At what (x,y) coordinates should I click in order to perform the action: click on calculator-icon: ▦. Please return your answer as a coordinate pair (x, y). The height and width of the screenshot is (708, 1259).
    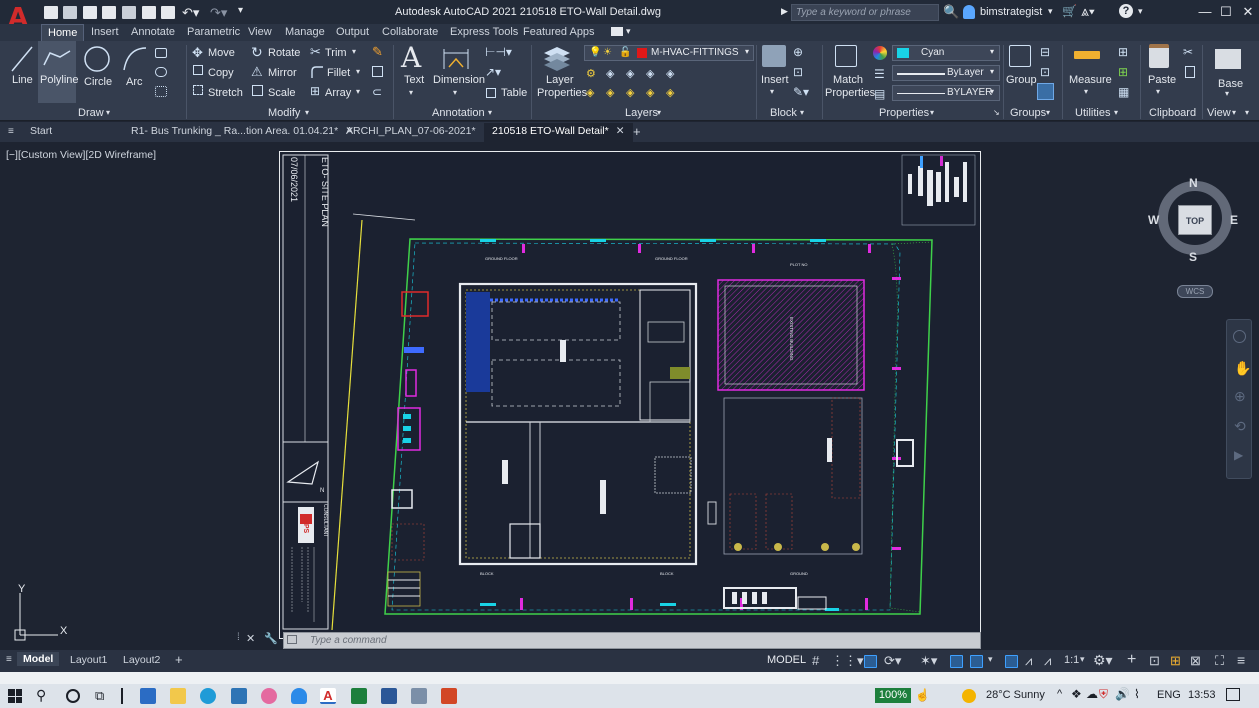
    Looking at the image, I should click on (1123, 92).